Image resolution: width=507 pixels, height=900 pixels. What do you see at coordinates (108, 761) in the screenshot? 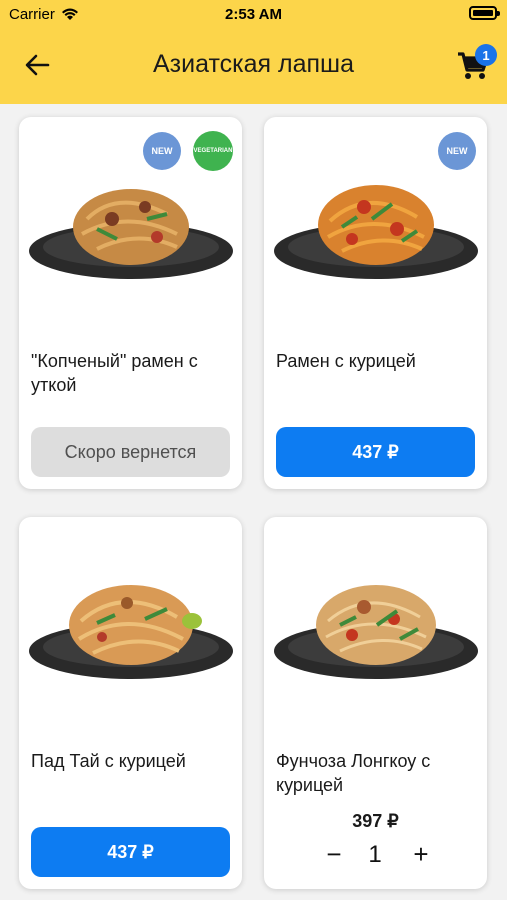
I see `product-name: Пад Тай с курицей` at bounding box center [108, 761].